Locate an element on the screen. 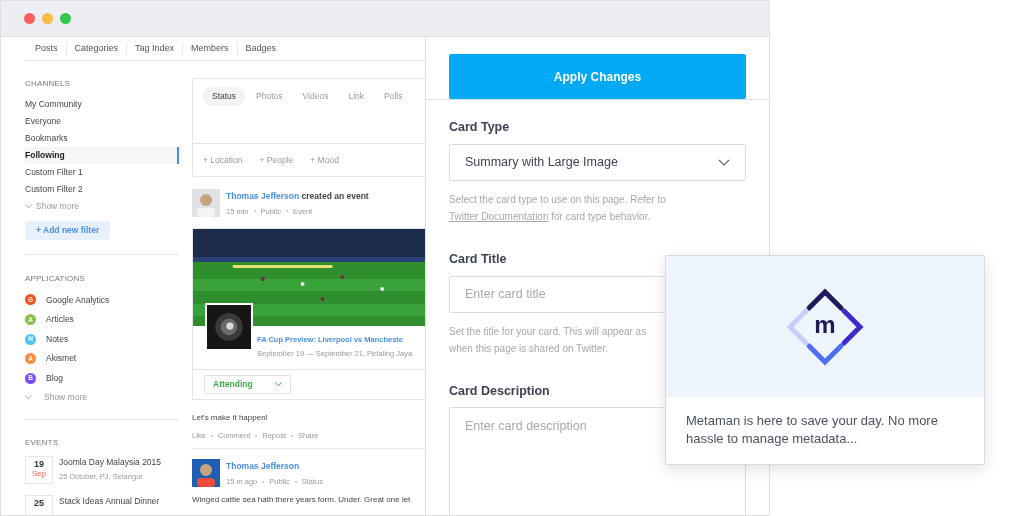  app-link: Blog is located at coordinates (54, 378).